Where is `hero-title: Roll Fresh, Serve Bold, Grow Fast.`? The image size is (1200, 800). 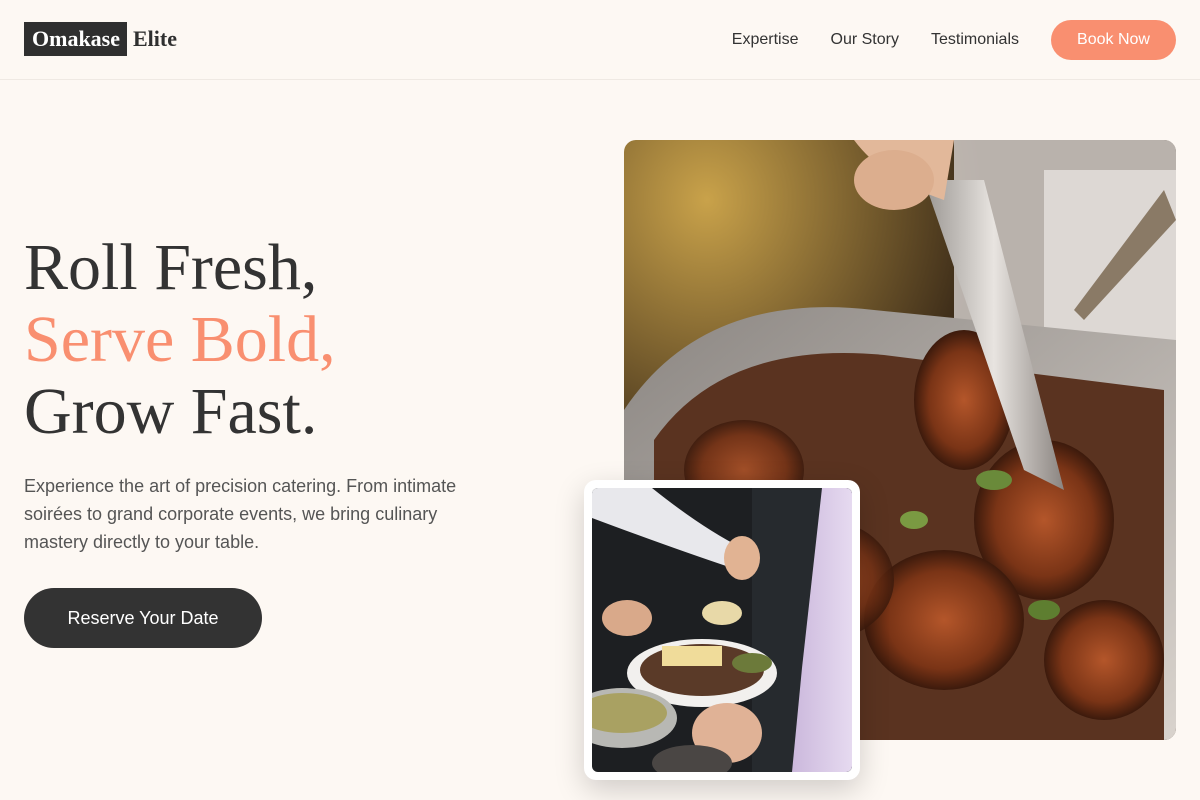 hero-title: Roll Fresh, Serve Bold, Grow Fast. is located at coordinates (180, 340).